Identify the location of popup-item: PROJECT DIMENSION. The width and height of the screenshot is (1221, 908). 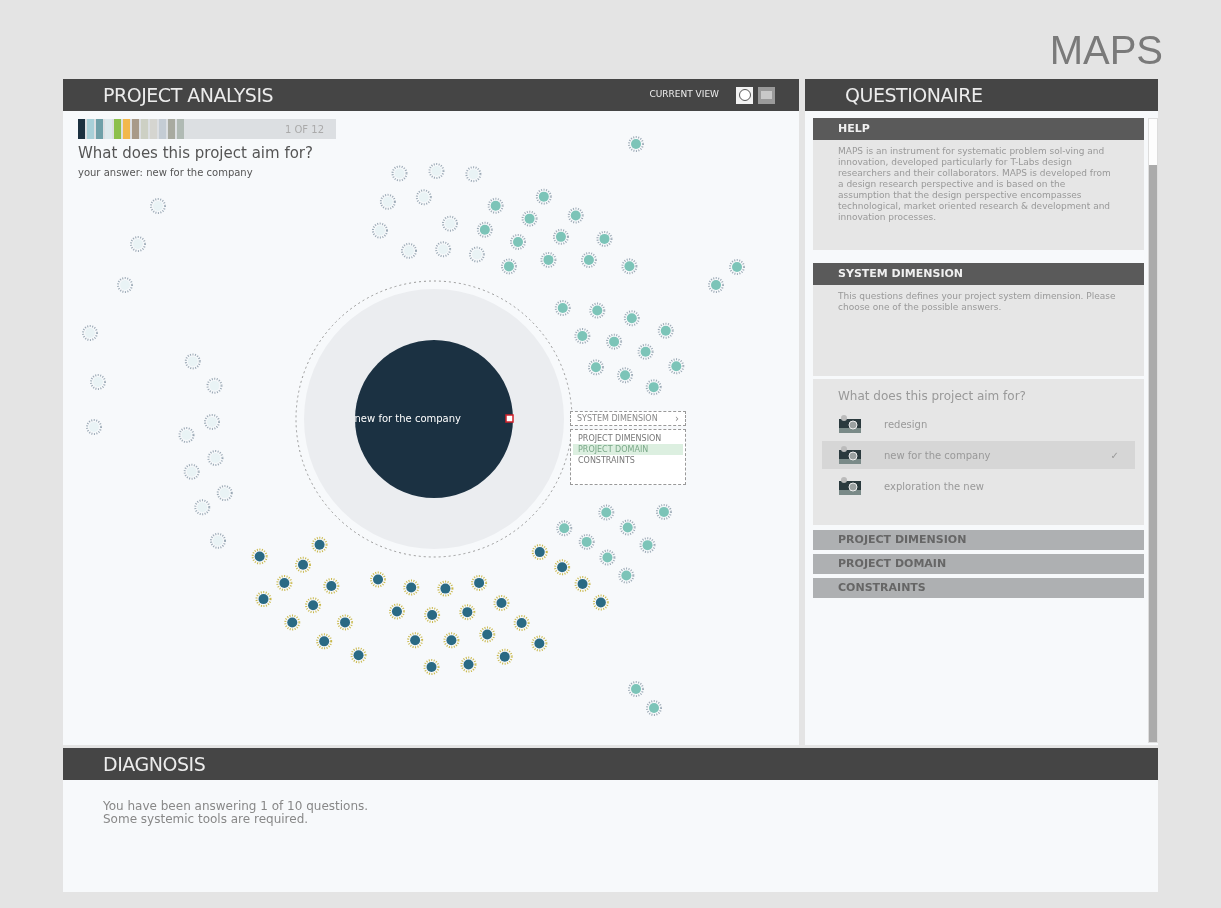
(628, 438).